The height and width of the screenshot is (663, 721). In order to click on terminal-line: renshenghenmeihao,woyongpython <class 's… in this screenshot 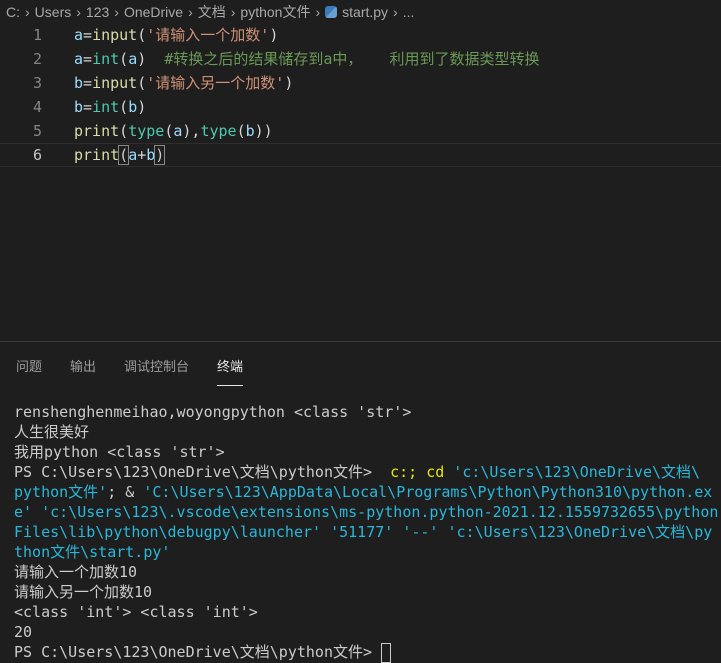, I will do `click(366, 412)`.